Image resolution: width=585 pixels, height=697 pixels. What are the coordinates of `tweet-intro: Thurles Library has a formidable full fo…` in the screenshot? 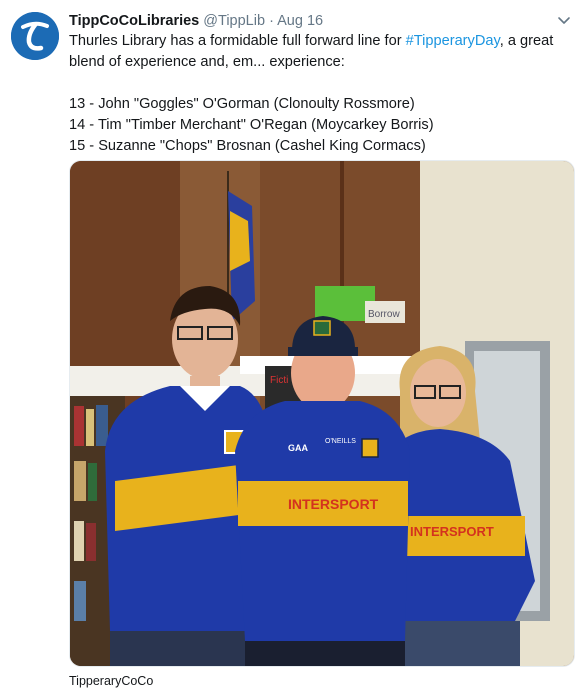 It's located at (321, 52).